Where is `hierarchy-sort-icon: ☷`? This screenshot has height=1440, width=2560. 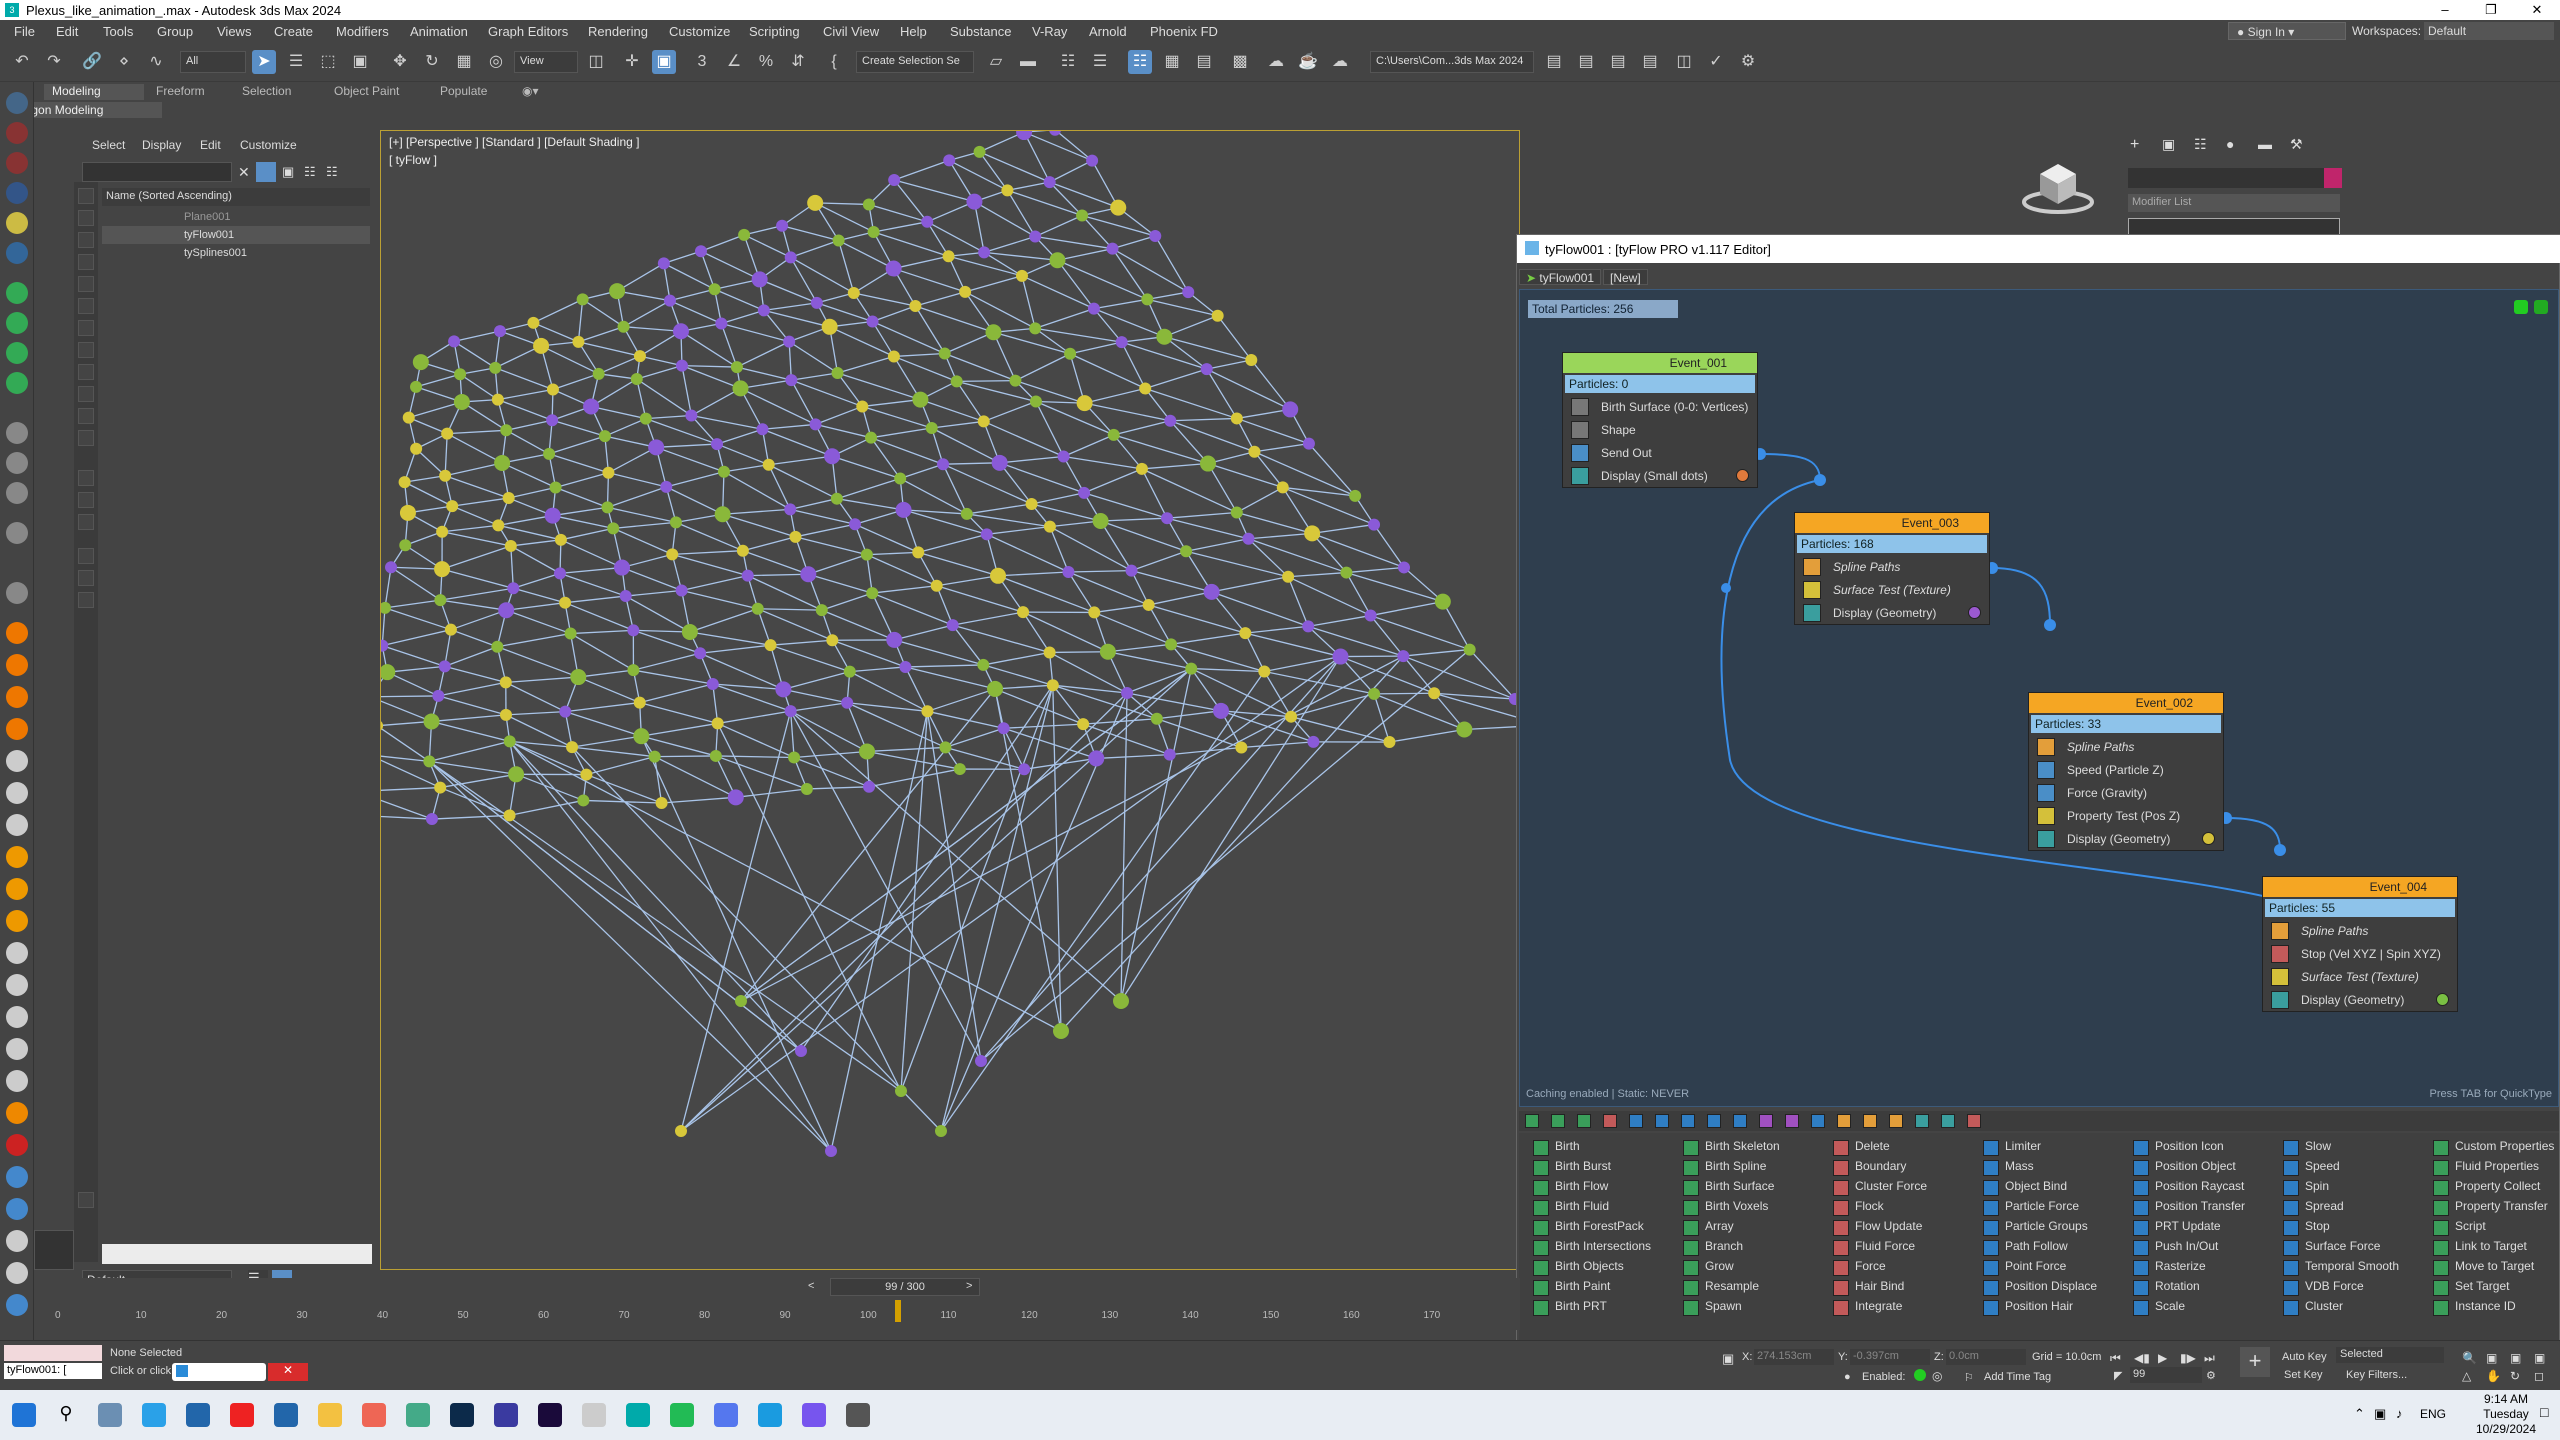 hierarchy-sort-icon: ☷ is located at coordinates (310, 172).